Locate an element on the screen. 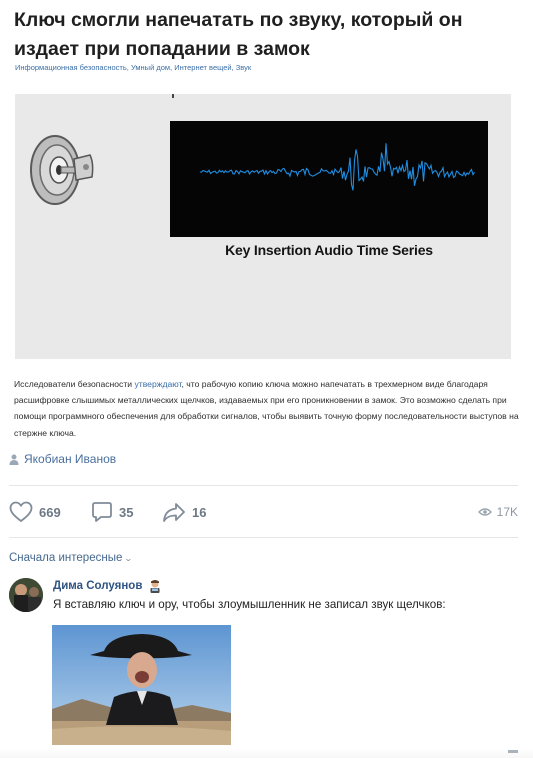  tag-iot: Интернет вещей, is located at coordinates (203, 67).